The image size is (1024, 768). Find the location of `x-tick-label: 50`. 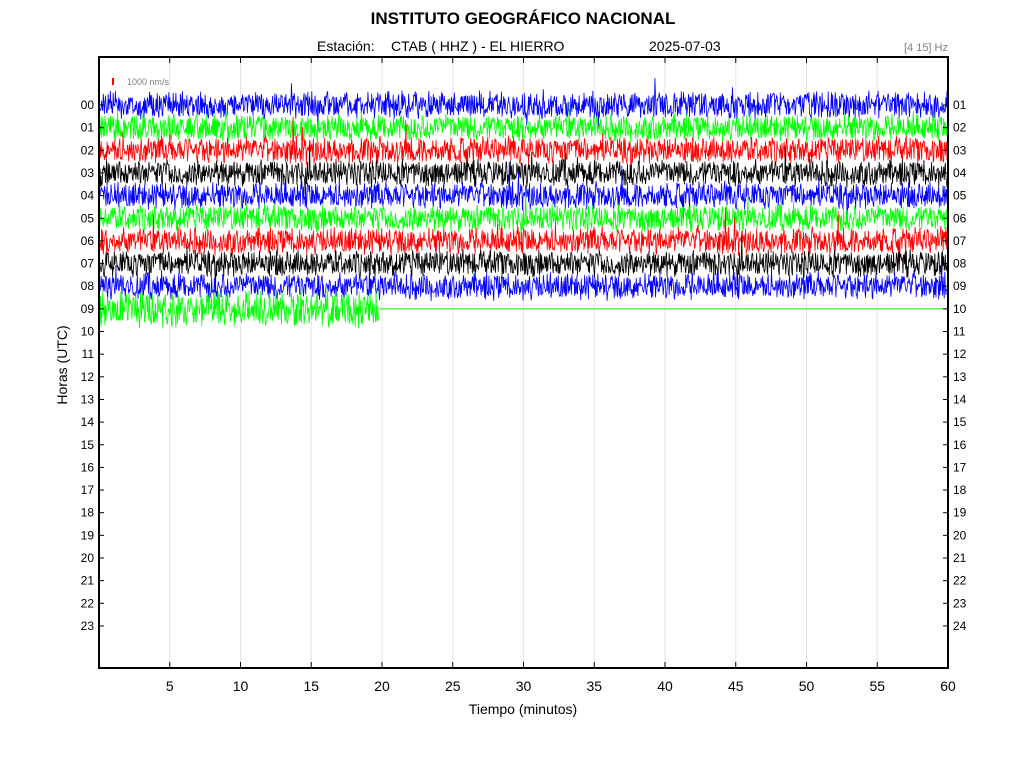

x-tick-label: 50 is located at coordinates (807, 686).